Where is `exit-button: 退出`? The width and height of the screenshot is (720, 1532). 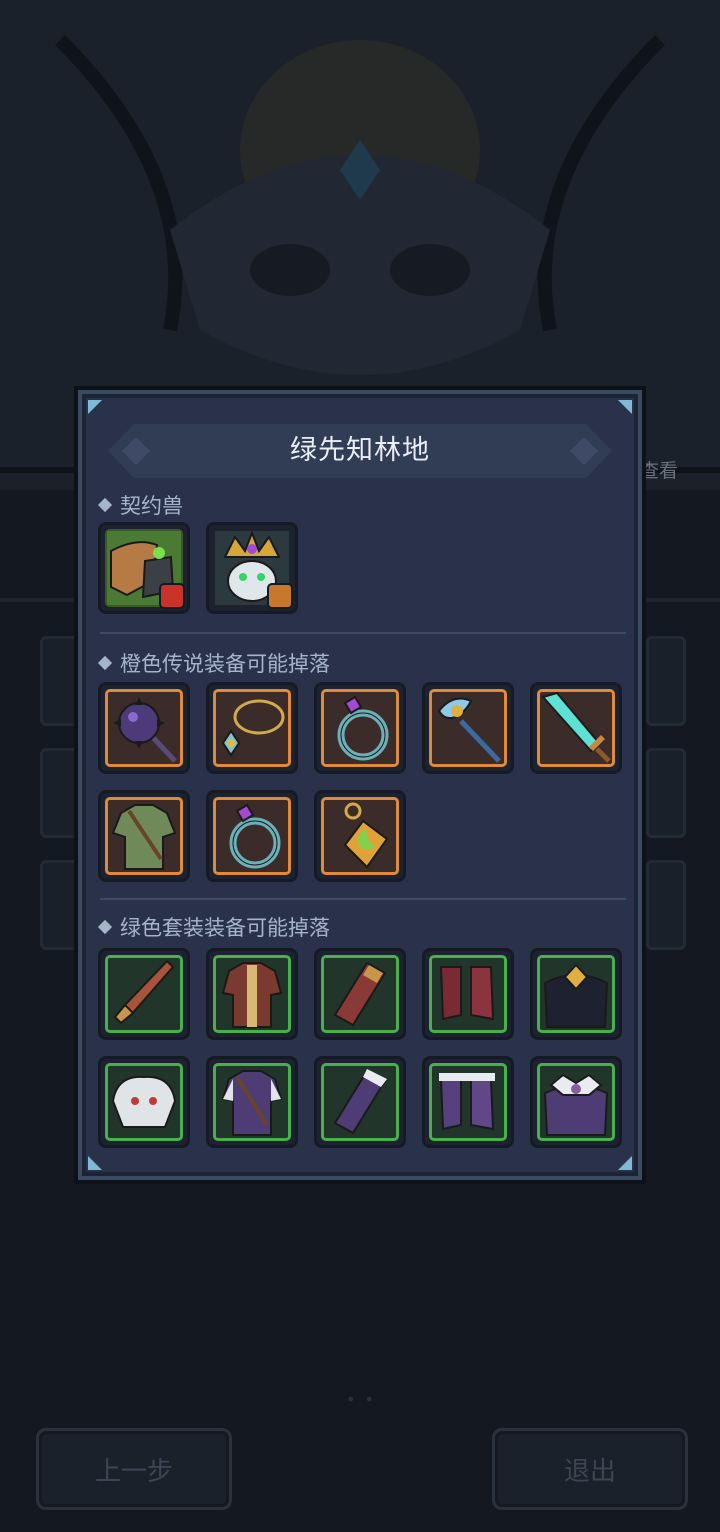
exit-button: 退出 is located at coordinates (590, 1469).